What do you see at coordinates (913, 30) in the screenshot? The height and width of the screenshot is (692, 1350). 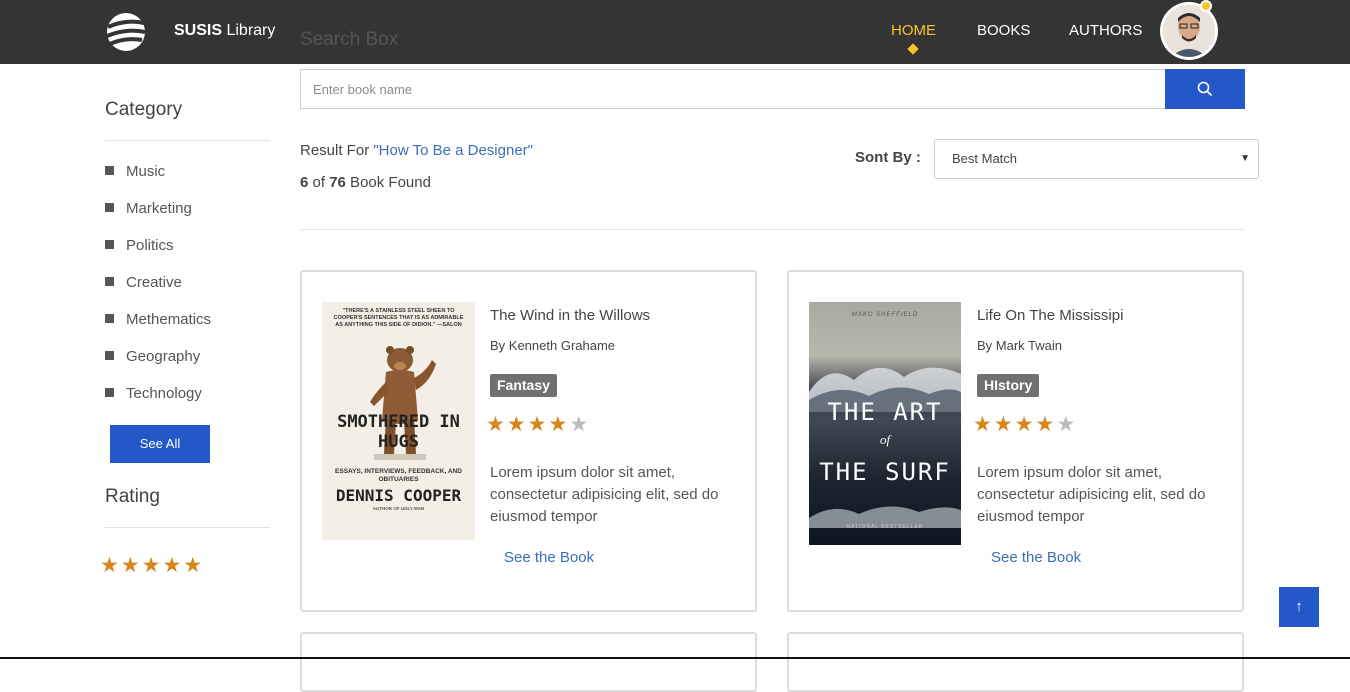 I see `nav-home: HOME` at bounding box center [913, 30].